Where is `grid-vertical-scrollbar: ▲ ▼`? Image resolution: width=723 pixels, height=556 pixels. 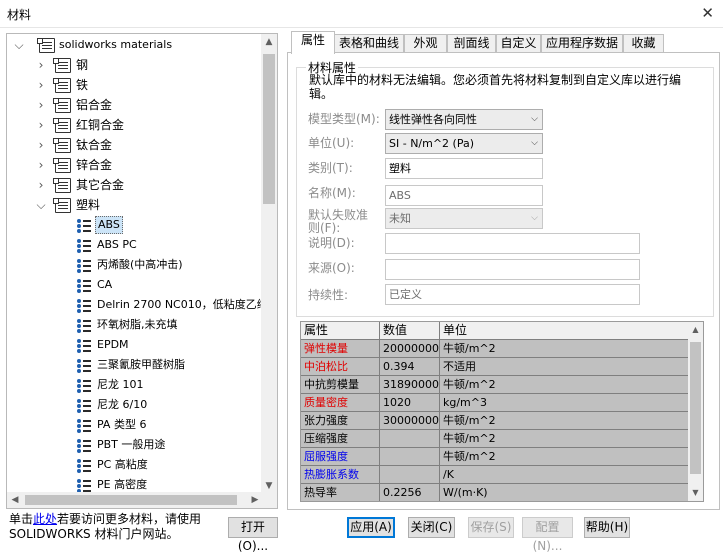
grid-vertical-scrollbar: ▲ ▼ is located at coordinates (695, 411).